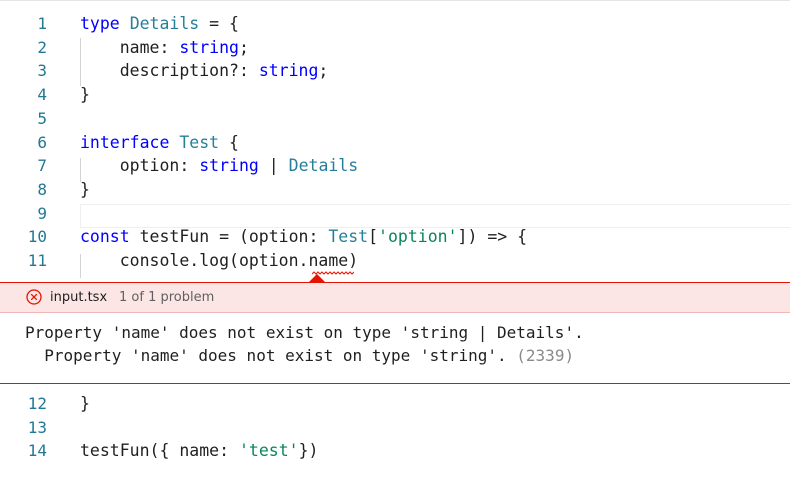  What do you see at coordinates (395, 298) in the screenshot?
I see `peek-header: input.tsx 1 of 1 problem` at bounding box center [395, 298].